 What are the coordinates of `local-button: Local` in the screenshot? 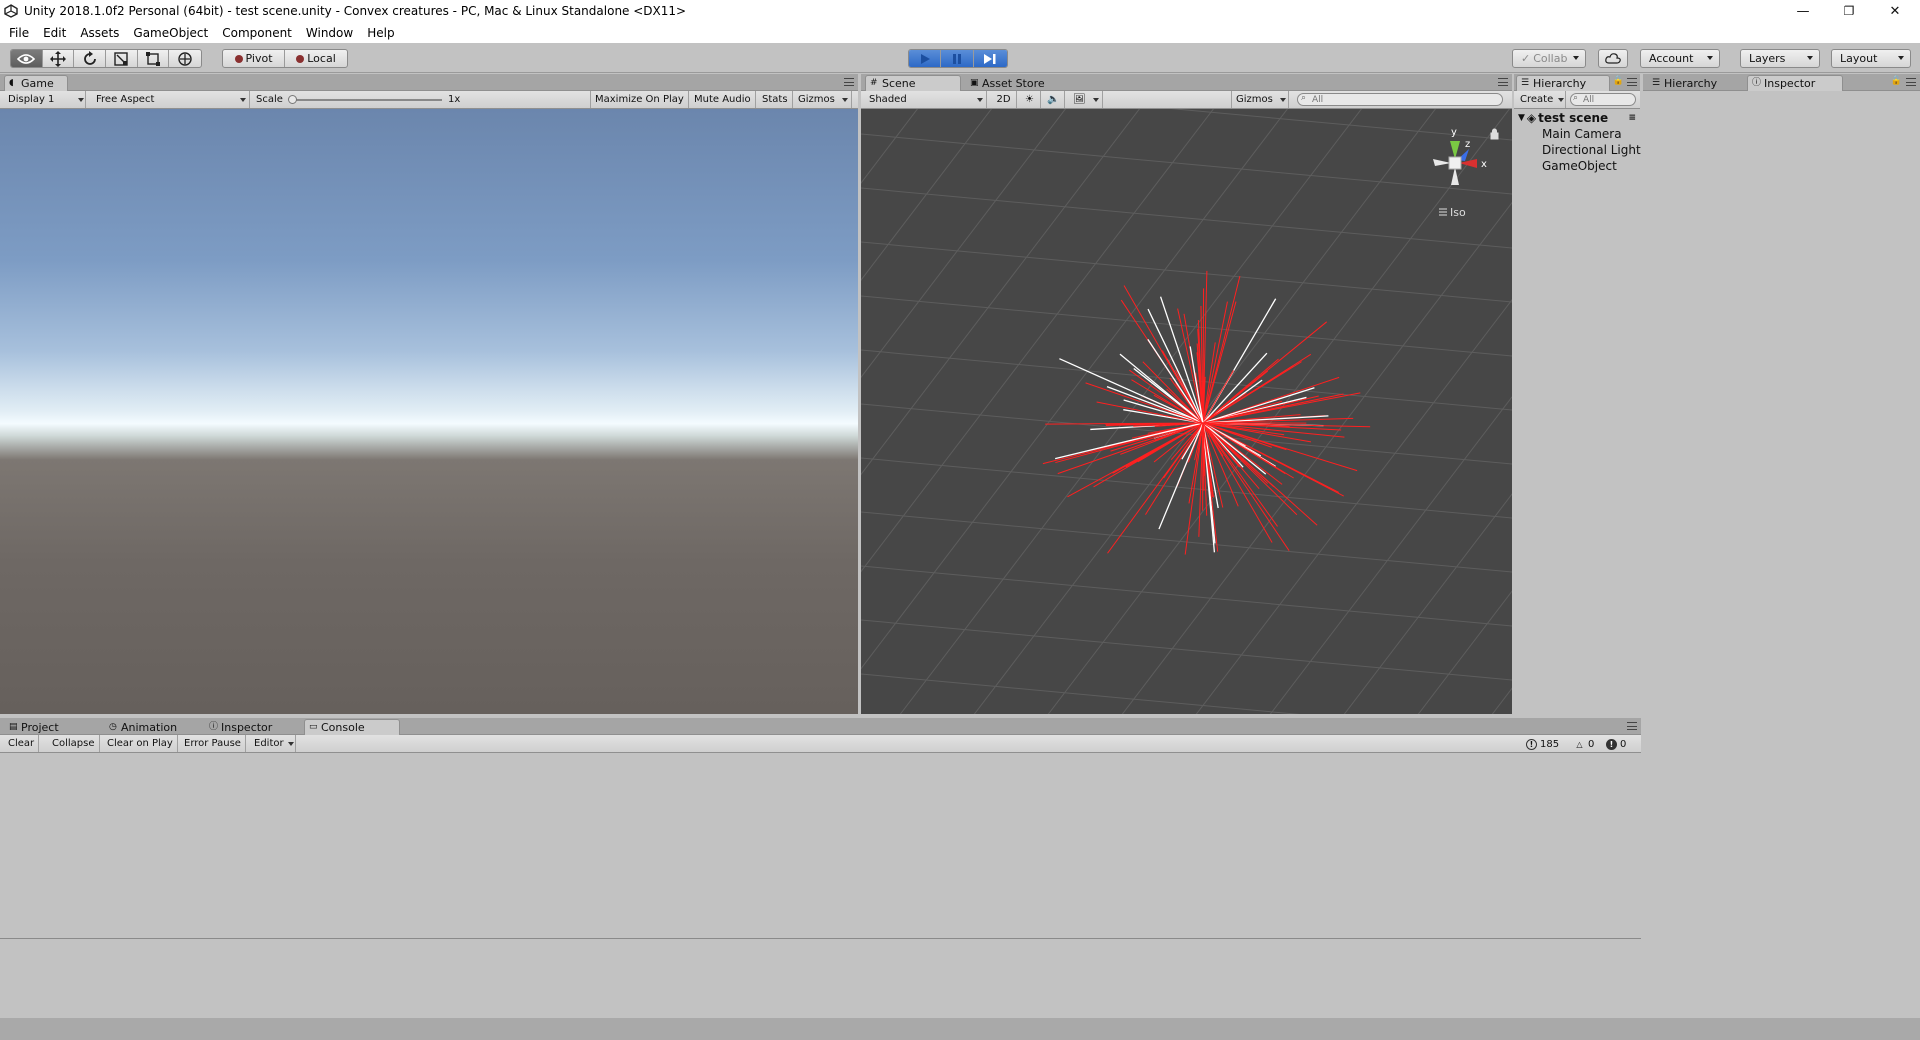 It's located at (316, 58).